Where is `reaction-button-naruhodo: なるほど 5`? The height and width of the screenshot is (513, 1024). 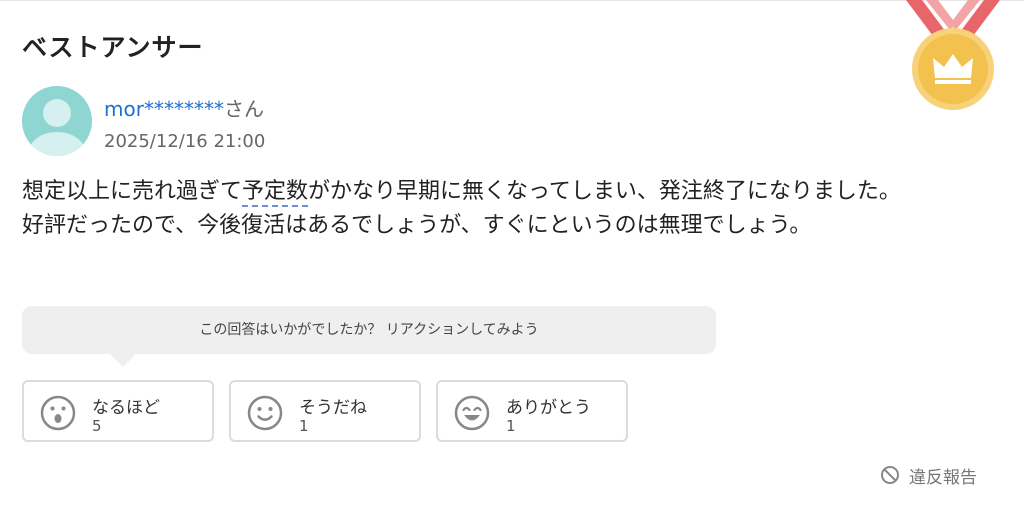 reaction-button-naruhodo: なるほど 5 is located at coordinates (118, 411).